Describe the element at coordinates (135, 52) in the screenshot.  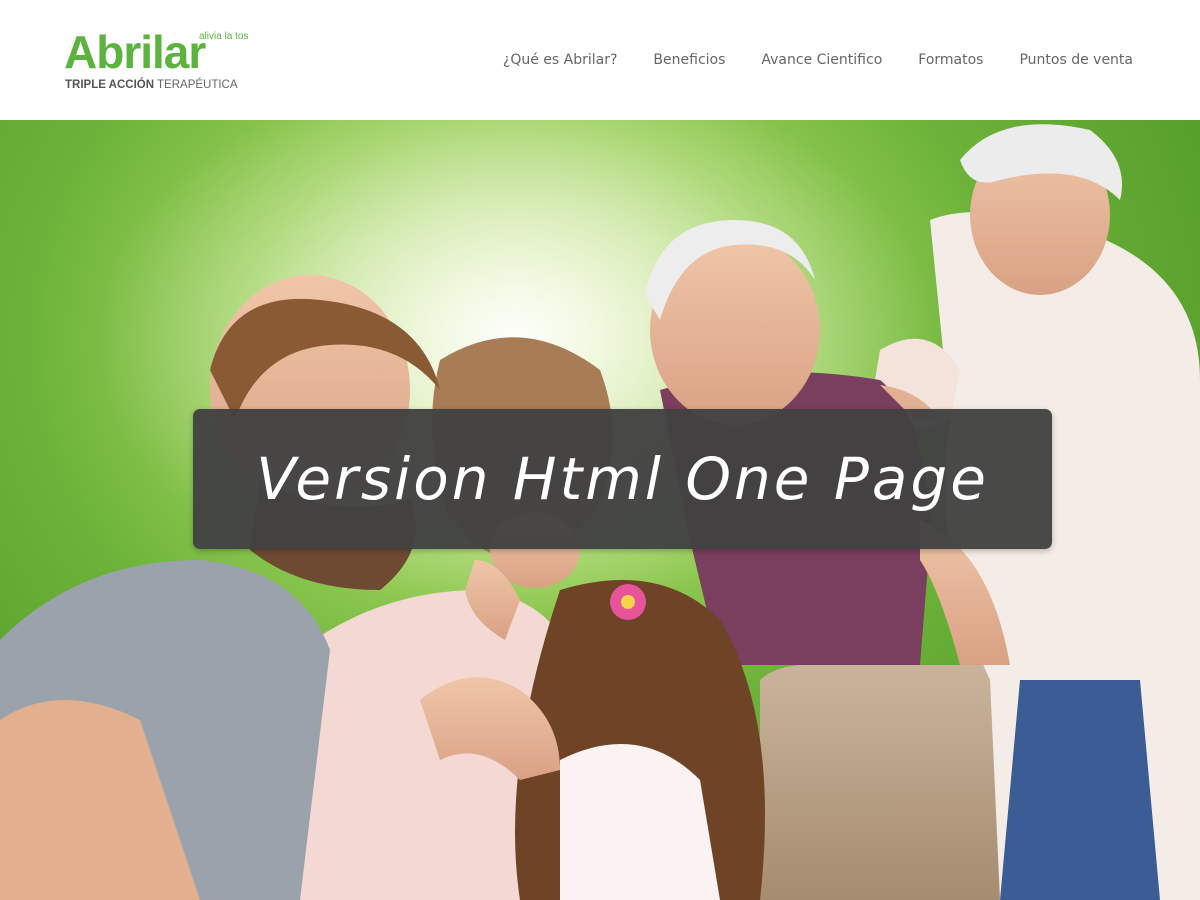
I see `logo-wordmark: Abrilar` at that location.